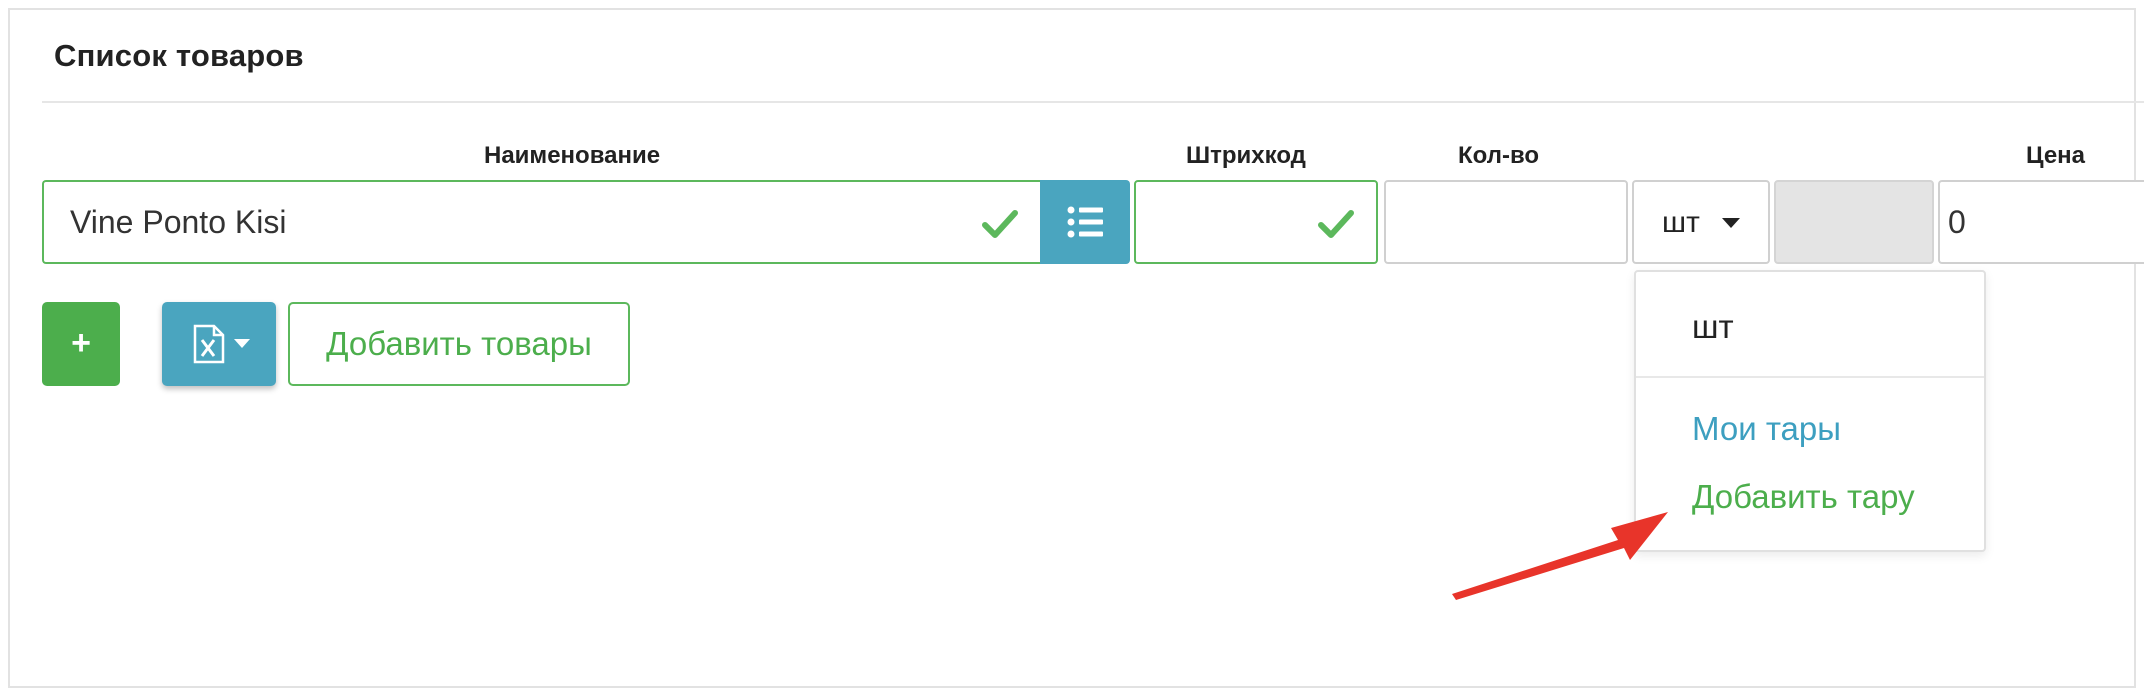 The image size is (2144, 698). Describe the element at coordinates (1803, 497) in the screenshot. I see `add-tare-link: Добавить тару` at that location.